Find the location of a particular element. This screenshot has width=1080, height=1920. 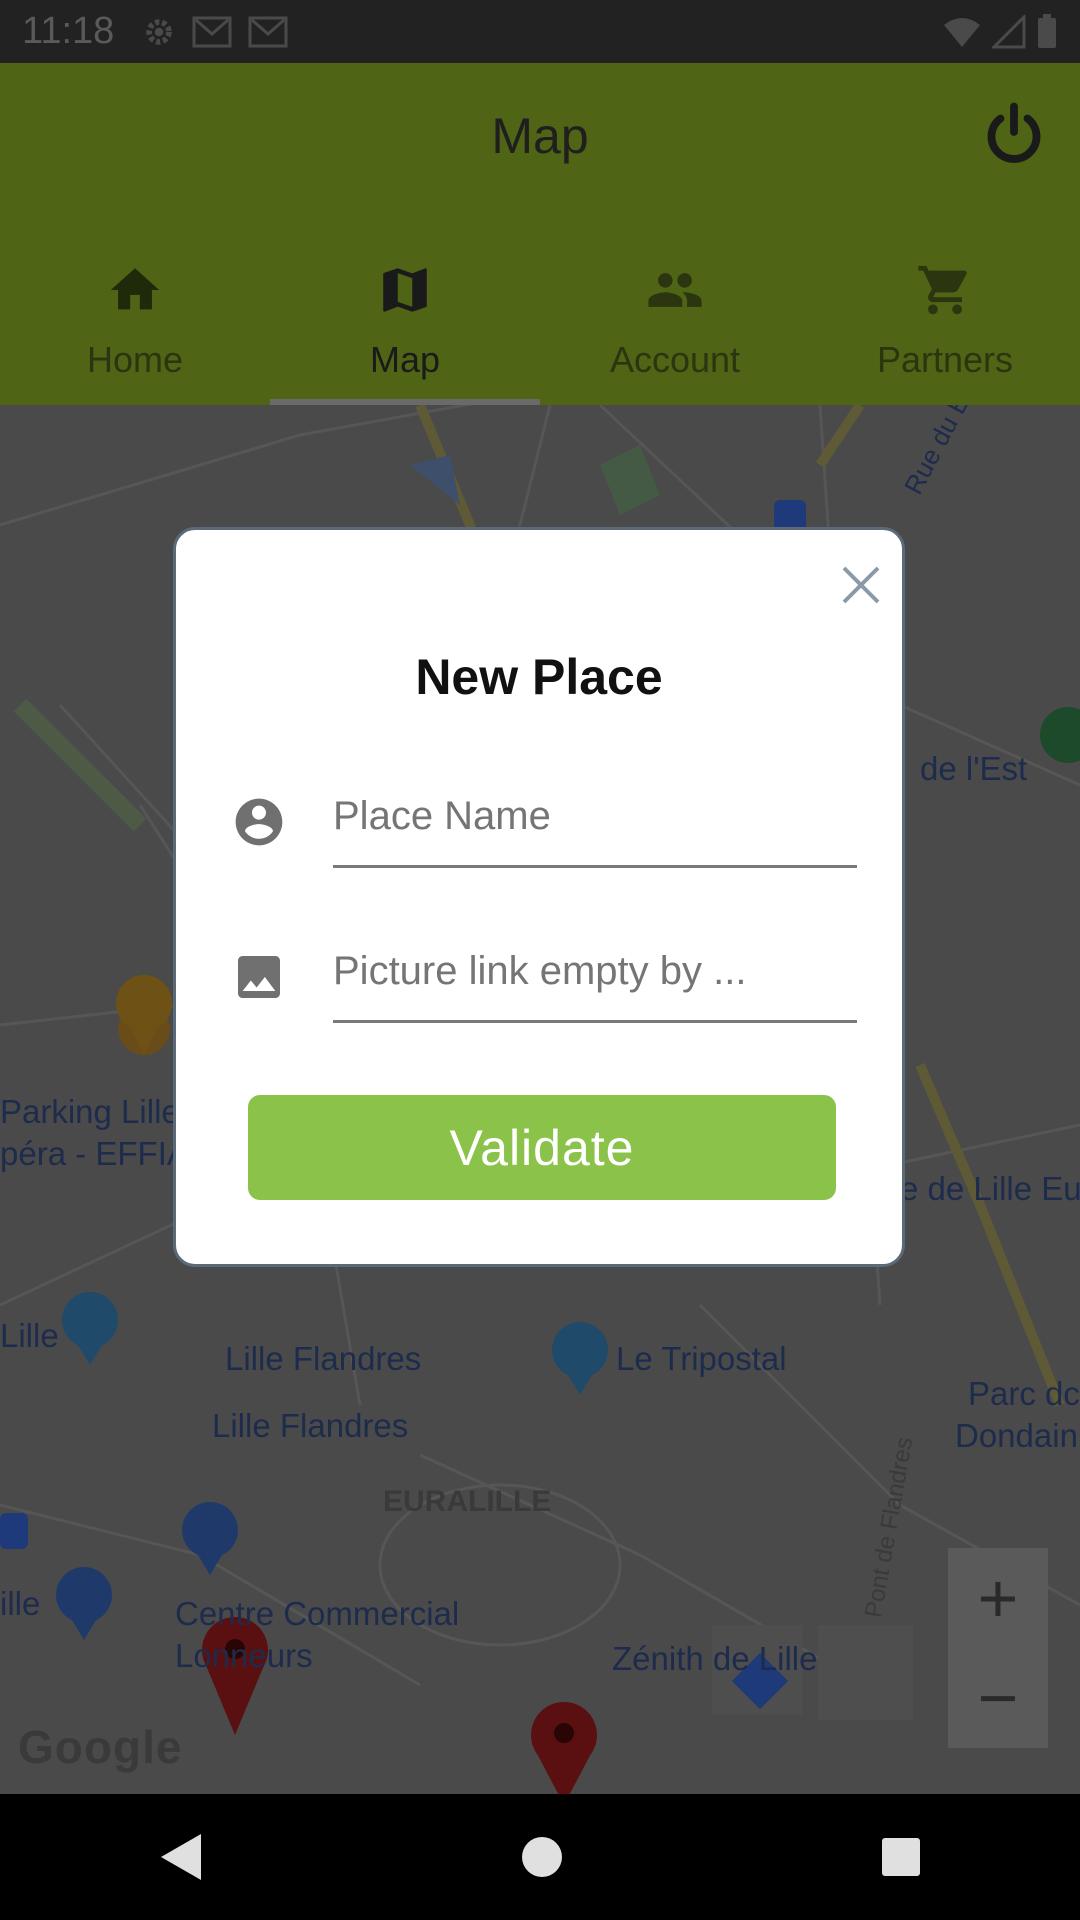

map-label: Centre Commercial is located at coordinates (317, 1613).